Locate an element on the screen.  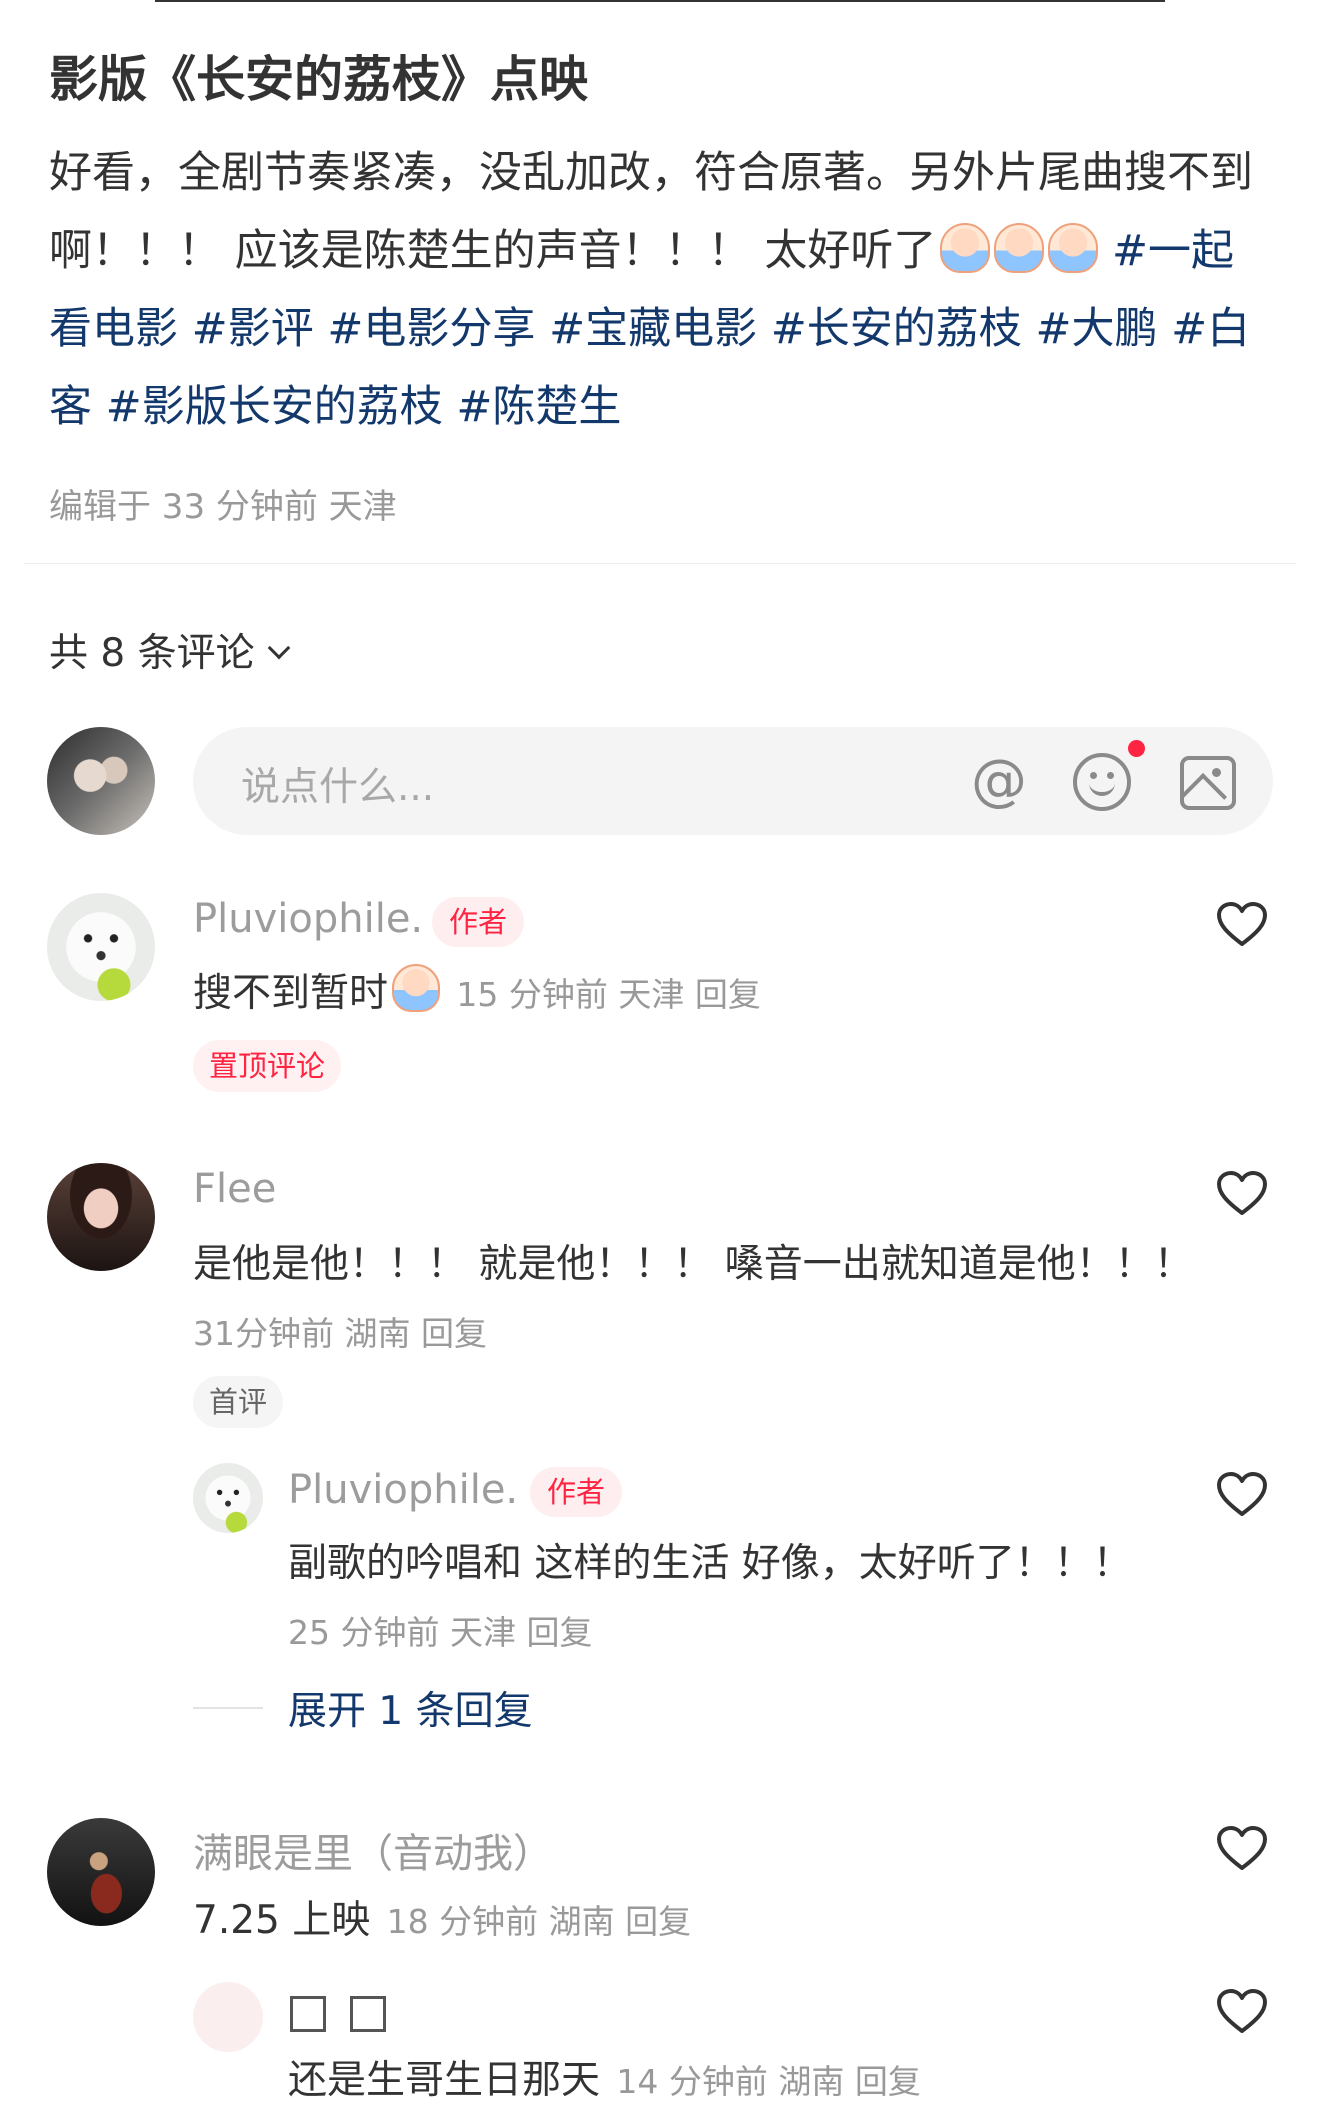
reply-author-placeholder-glyphs is located at coordinates (350, 2014).